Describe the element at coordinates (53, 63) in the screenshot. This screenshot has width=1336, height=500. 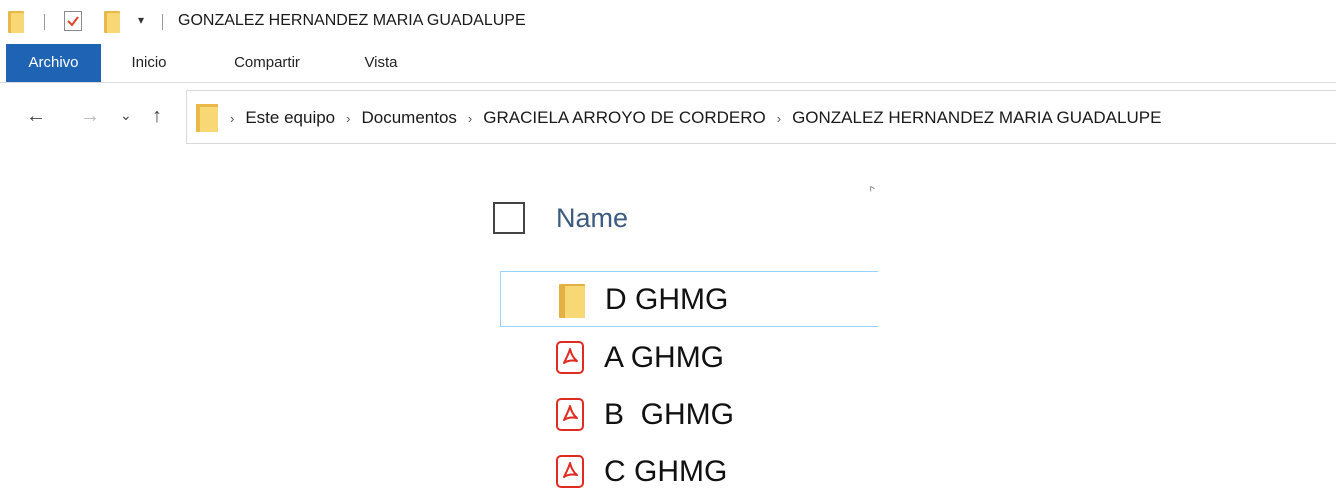
I see `tab-archivo: Archivo` at that location.